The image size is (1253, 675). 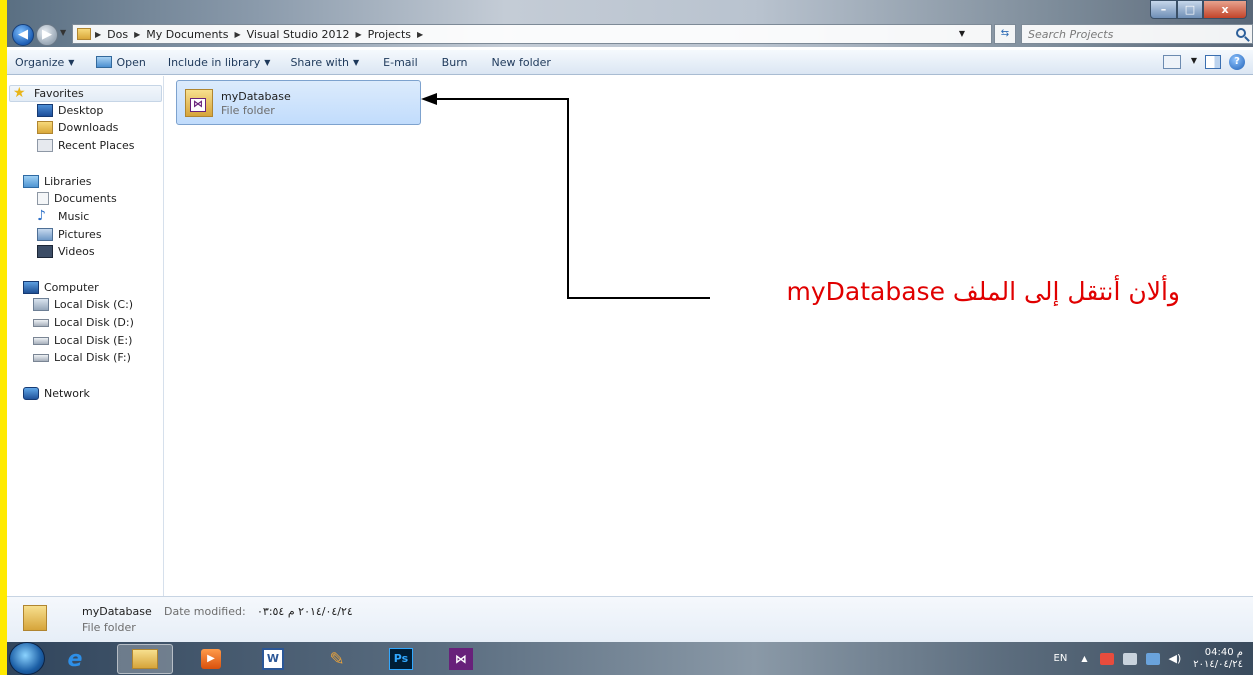 What do you see at coordinates (75, 659) in the screenshot?
I see `internet-explorer-icon: e` at bounding box center [75, 659].